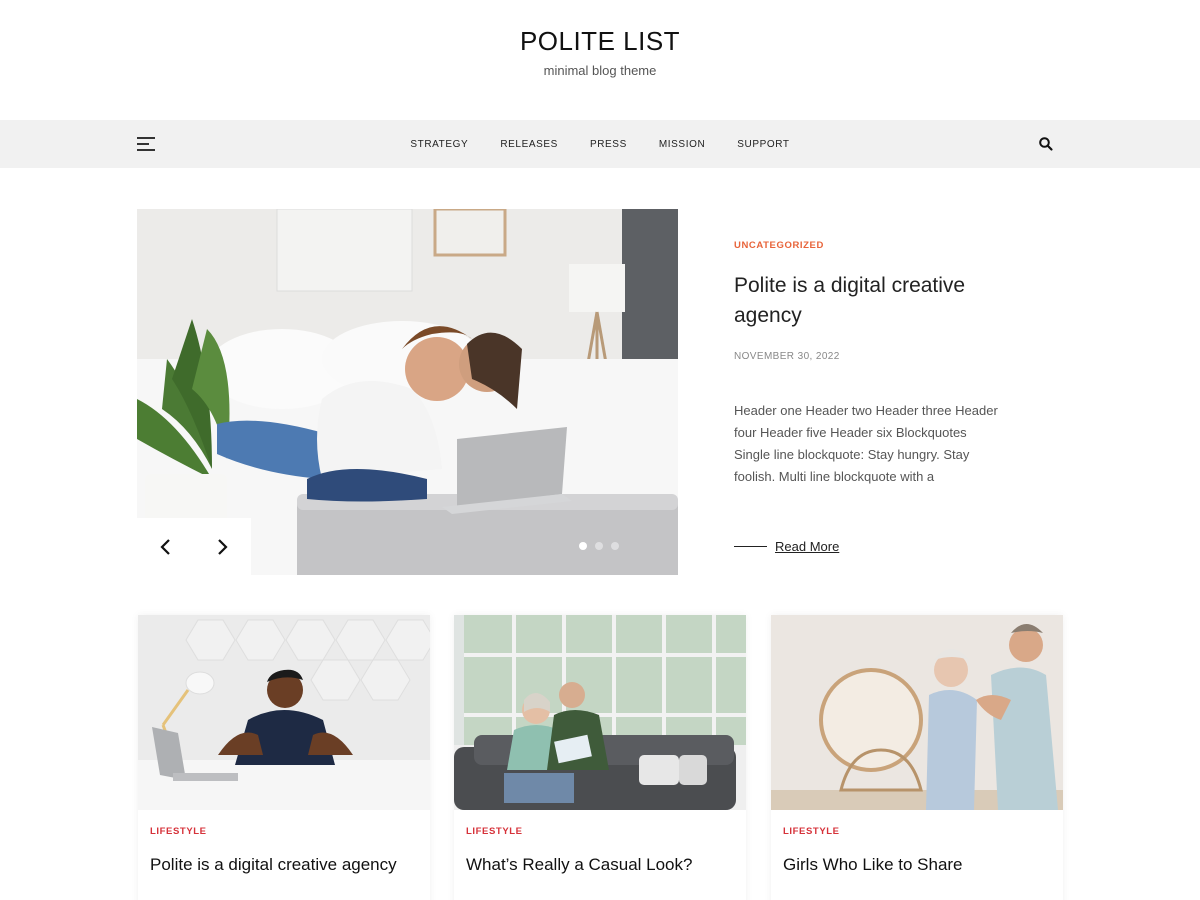 The height and width of the screenshot is (900, 1200). I want to click on nav-menu: STRATEGY RELEASES PRESS MISSION SUPPORT, so click(600, 144).